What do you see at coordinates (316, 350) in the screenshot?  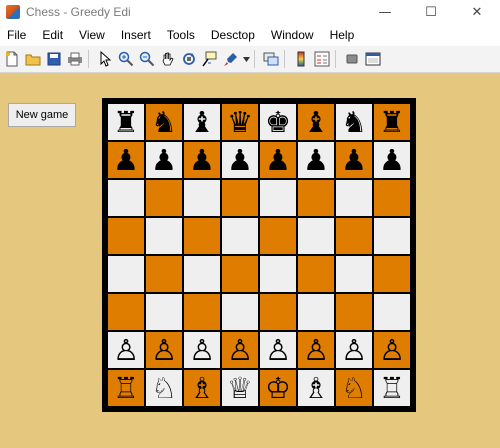 I see `square-f2: ♙` at bounding box center [316, 350].